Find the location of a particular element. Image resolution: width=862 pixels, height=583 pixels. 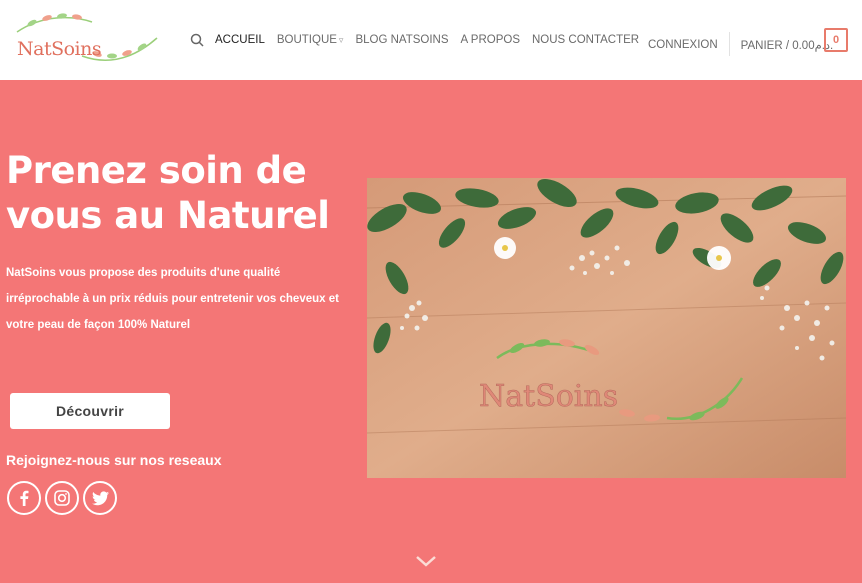

site-logo: NatSoins is located at coordinates (87, 39).